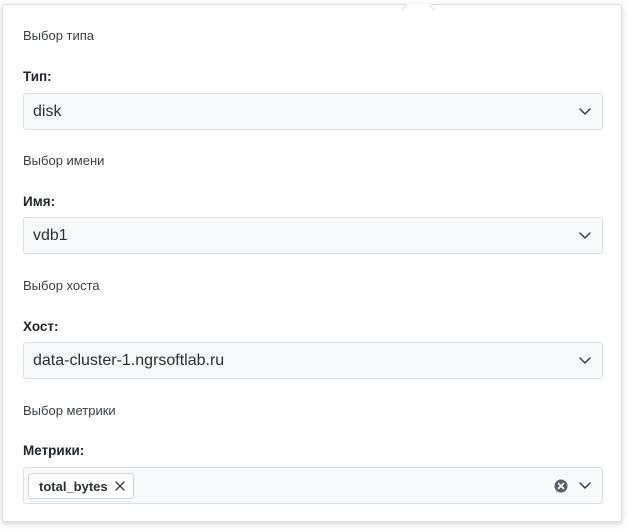 This screenshot has height=529, width=627. I want to click on host-select: data-cluster-1.ngrsoftlab.ru, so click(313, 360).